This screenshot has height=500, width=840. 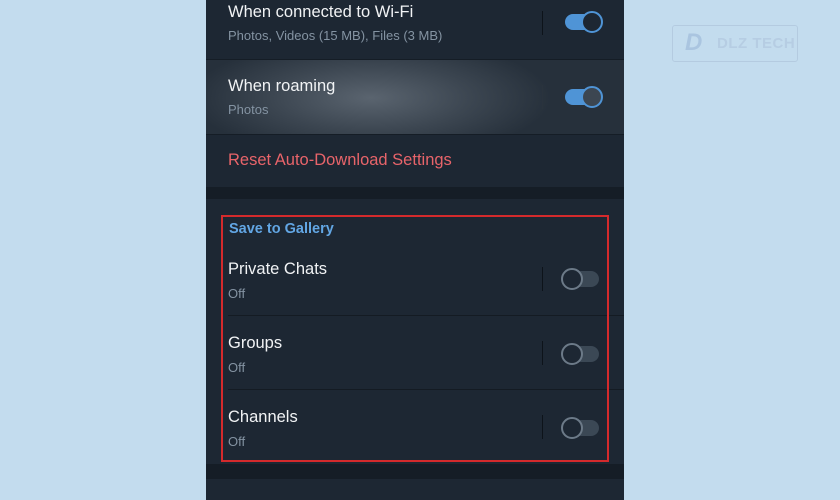 I want to click on private-chats-row: Private Chats Off, so click(x=415, y=278).